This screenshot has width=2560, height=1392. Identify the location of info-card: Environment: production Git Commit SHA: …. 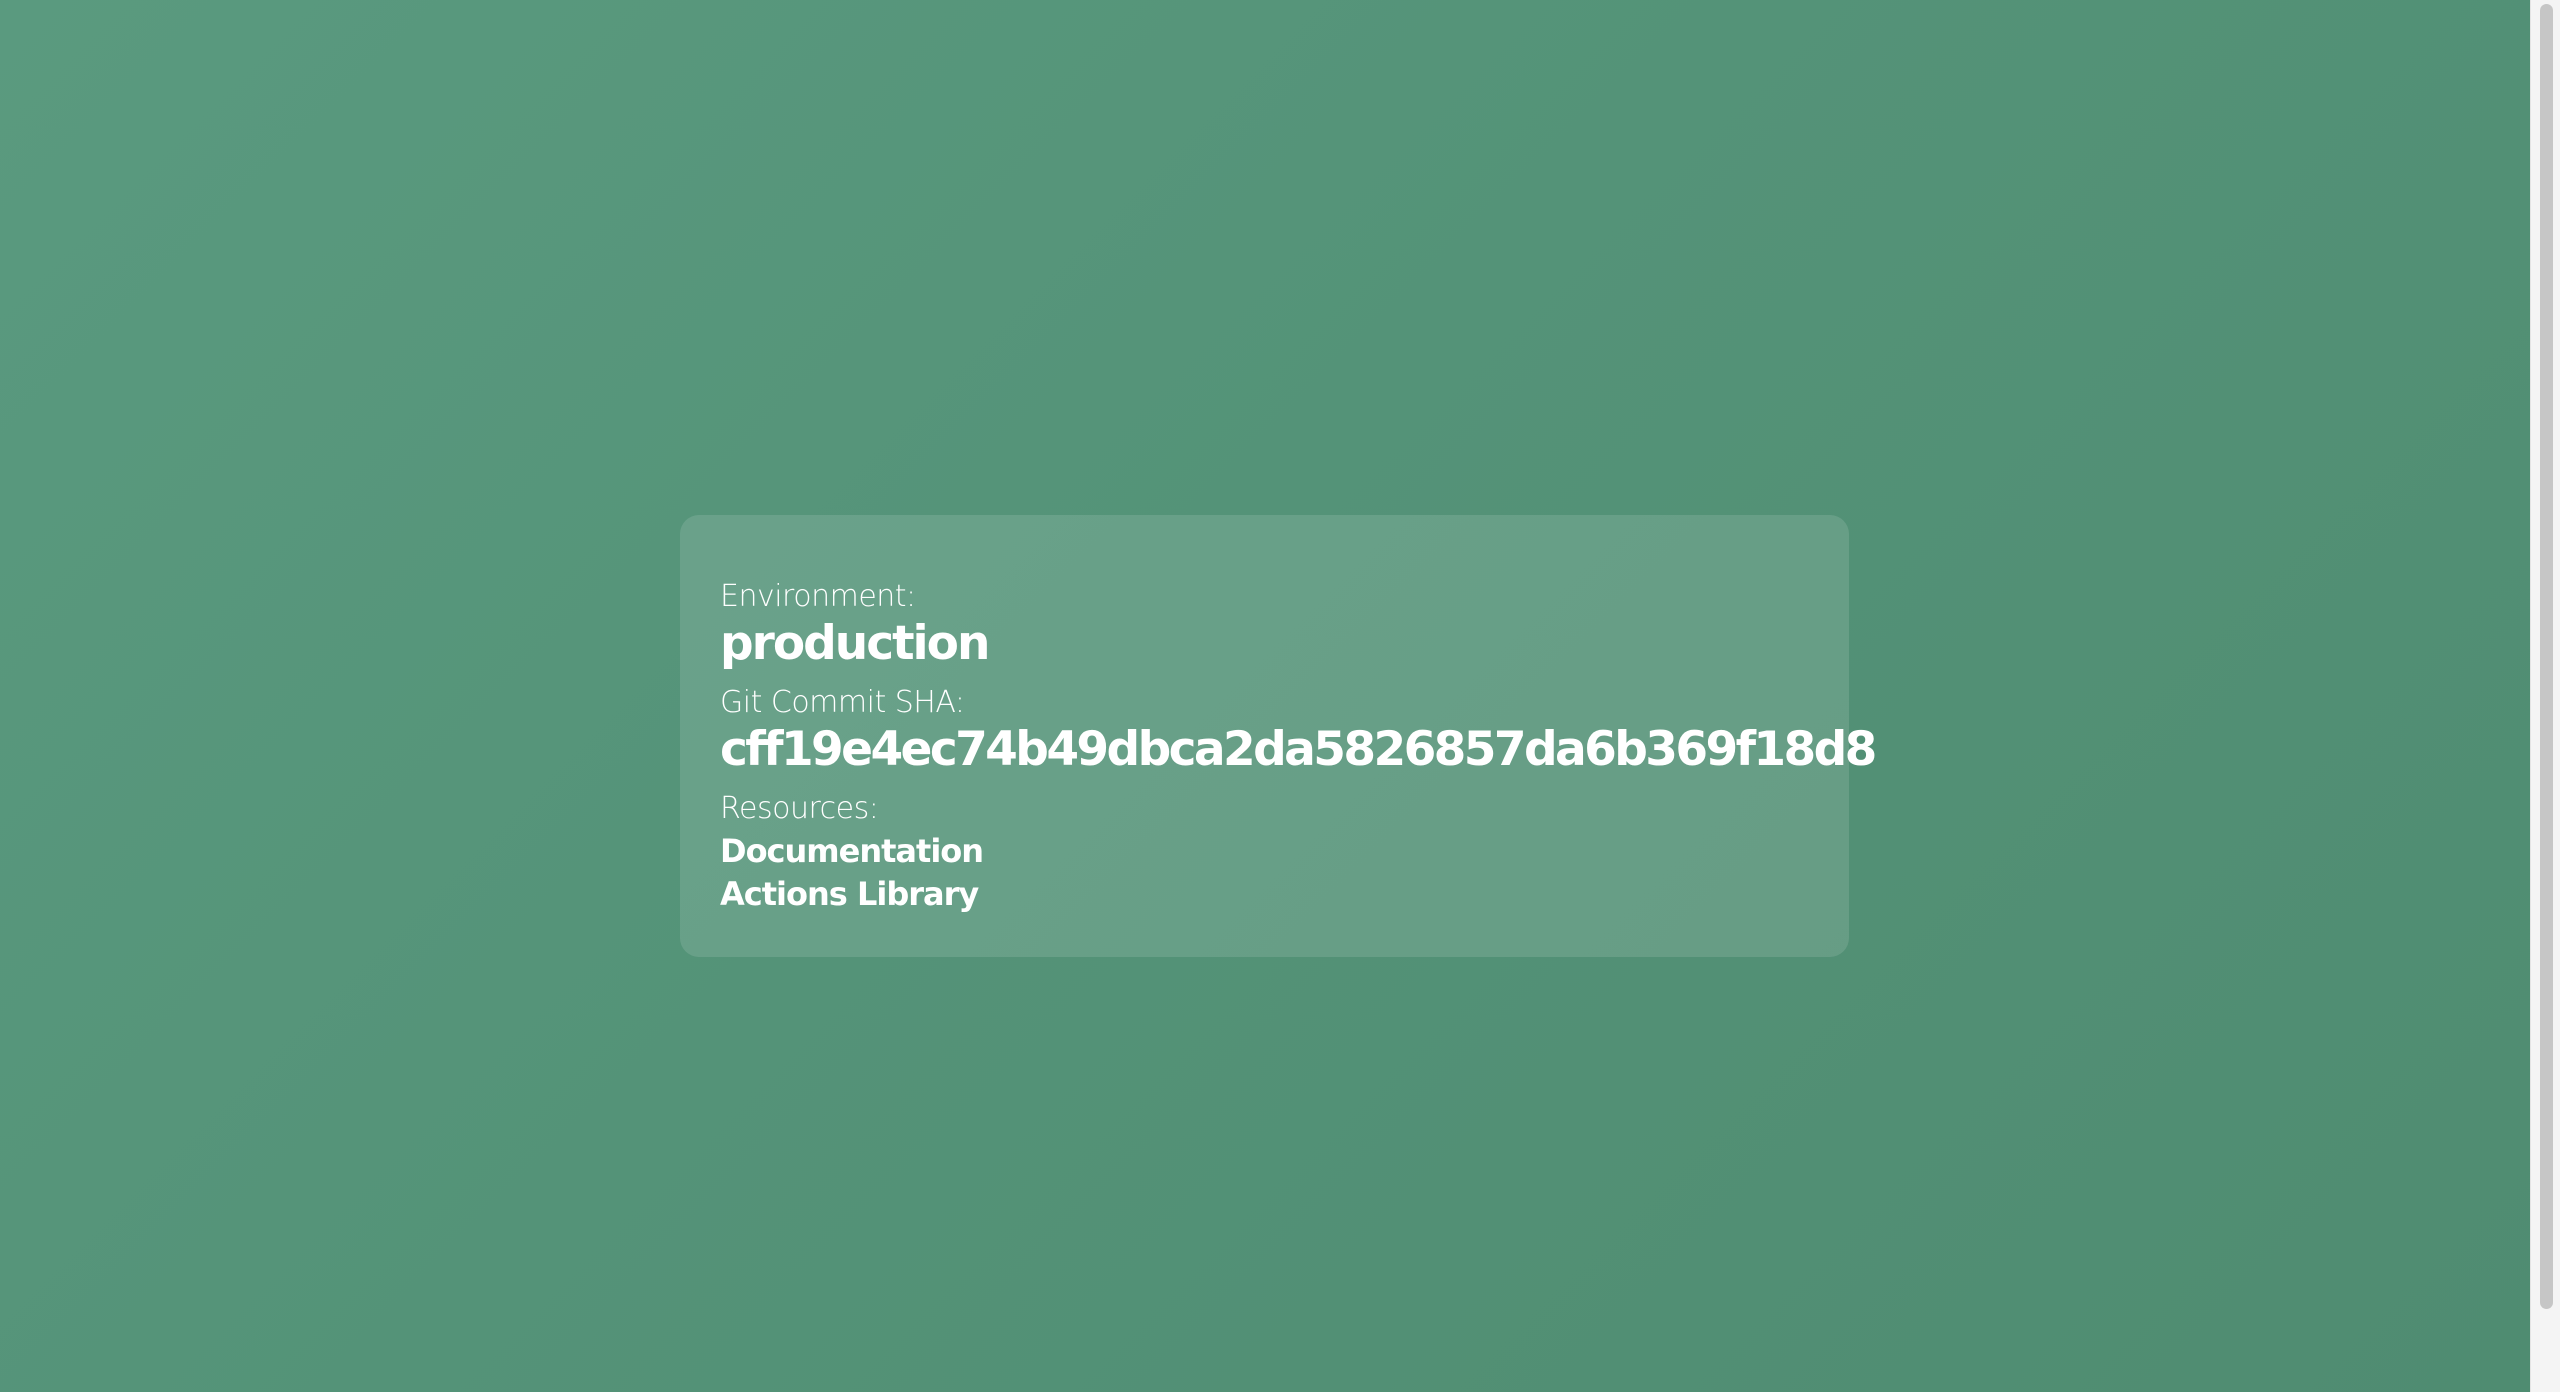
(1278, 736).